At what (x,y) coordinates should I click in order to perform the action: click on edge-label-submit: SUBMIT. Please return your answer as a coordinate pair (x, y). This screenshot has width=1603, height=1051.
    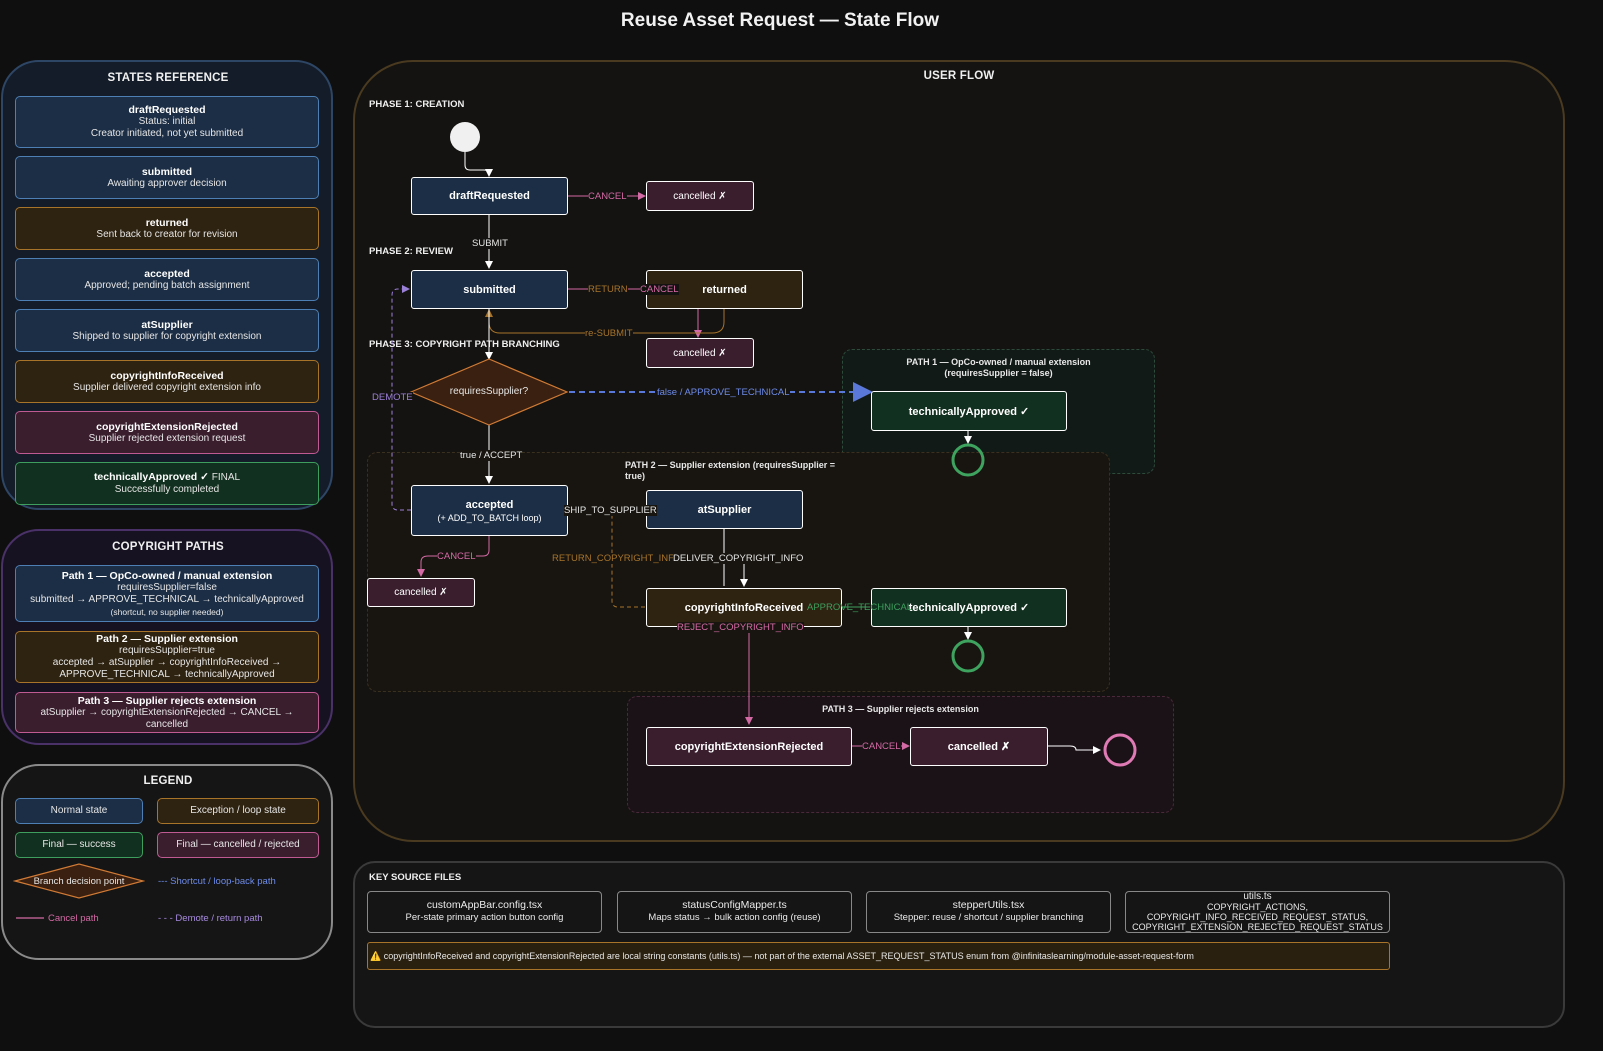
    Looking at the image, I should click on (490, 243).